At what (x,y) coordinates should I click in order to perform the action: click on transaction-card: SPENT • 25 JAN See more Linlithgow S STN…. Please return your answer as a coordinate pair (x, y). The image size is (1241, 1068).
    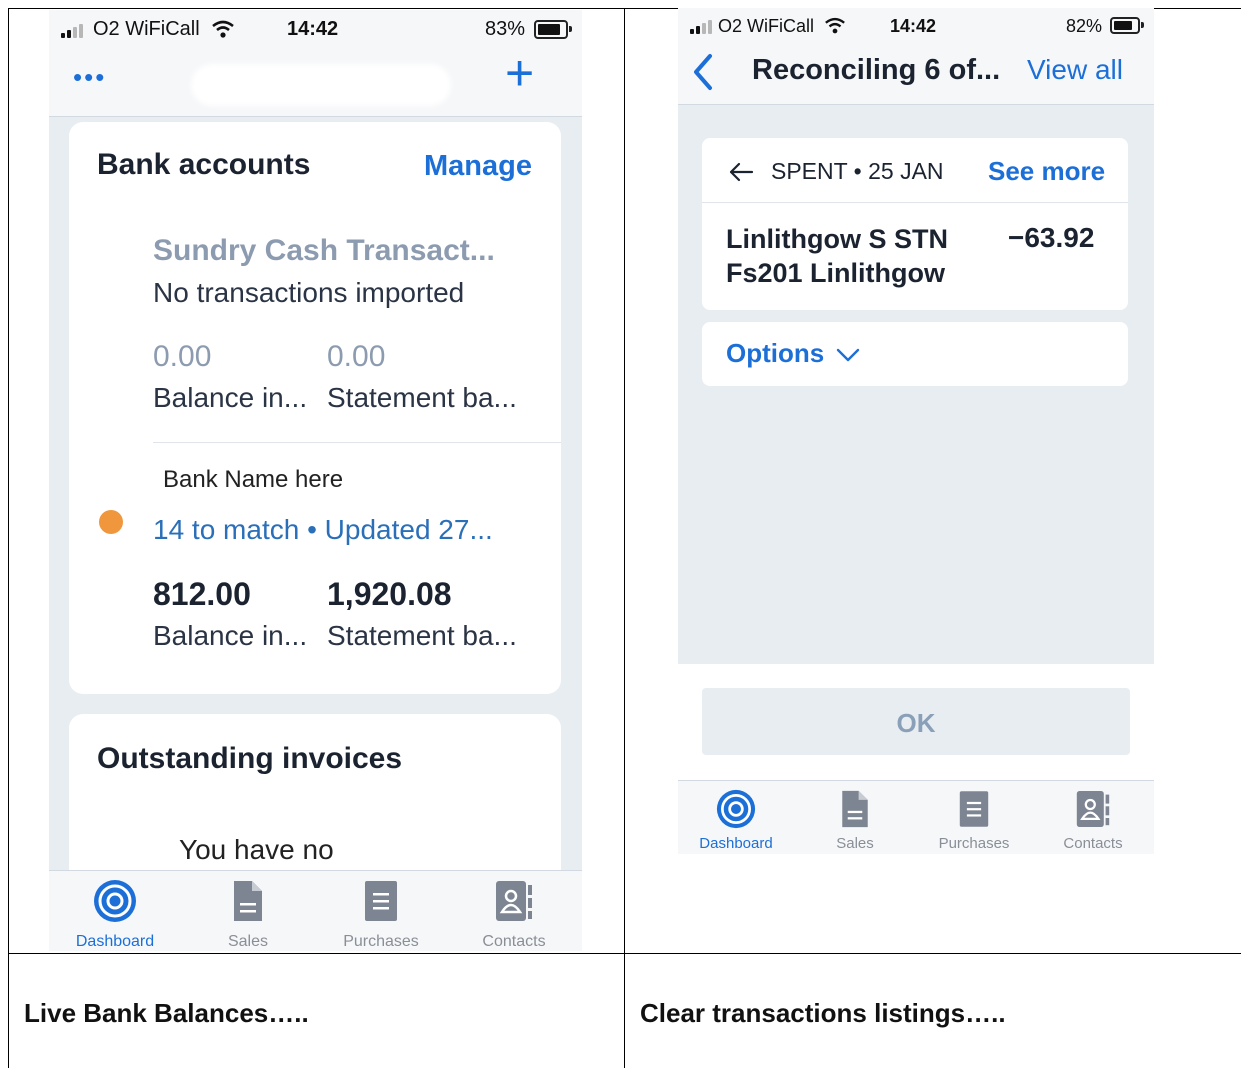
    Looking at the image, I should click on (915, 224).